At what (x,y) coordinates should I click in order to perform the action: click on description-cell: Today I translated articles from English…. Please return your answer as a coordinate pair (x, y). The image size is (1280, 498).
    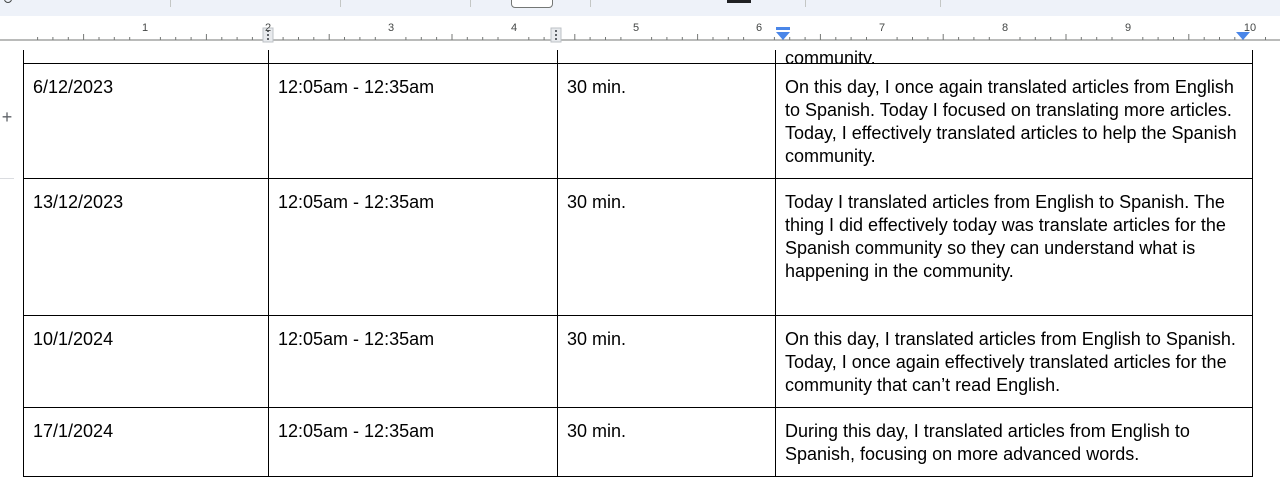
    Looking at the image, I should click on (1014, 247).